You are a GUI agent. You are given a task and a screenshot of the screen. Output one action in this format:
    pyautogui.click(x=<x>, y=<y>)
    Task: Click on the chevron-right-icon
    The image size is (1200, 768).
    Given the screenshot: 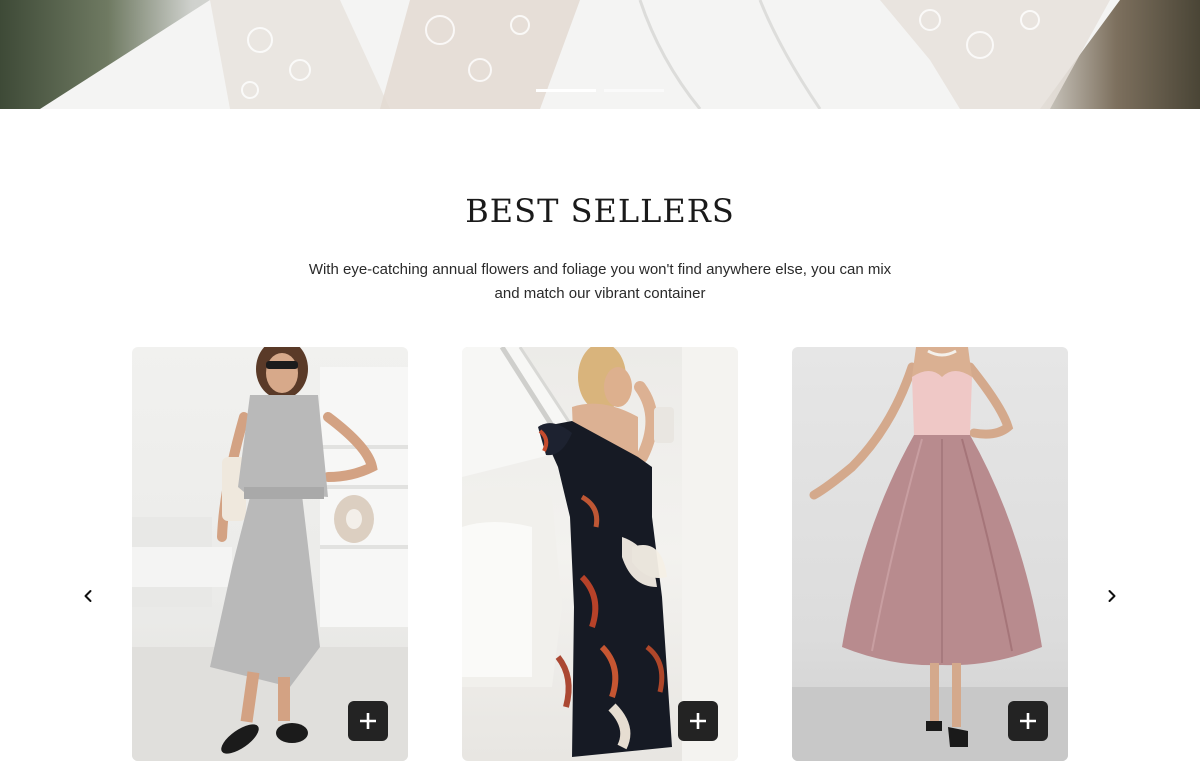 What is the action you would take?
    pyautogui.click(x=1112, y=596)
    